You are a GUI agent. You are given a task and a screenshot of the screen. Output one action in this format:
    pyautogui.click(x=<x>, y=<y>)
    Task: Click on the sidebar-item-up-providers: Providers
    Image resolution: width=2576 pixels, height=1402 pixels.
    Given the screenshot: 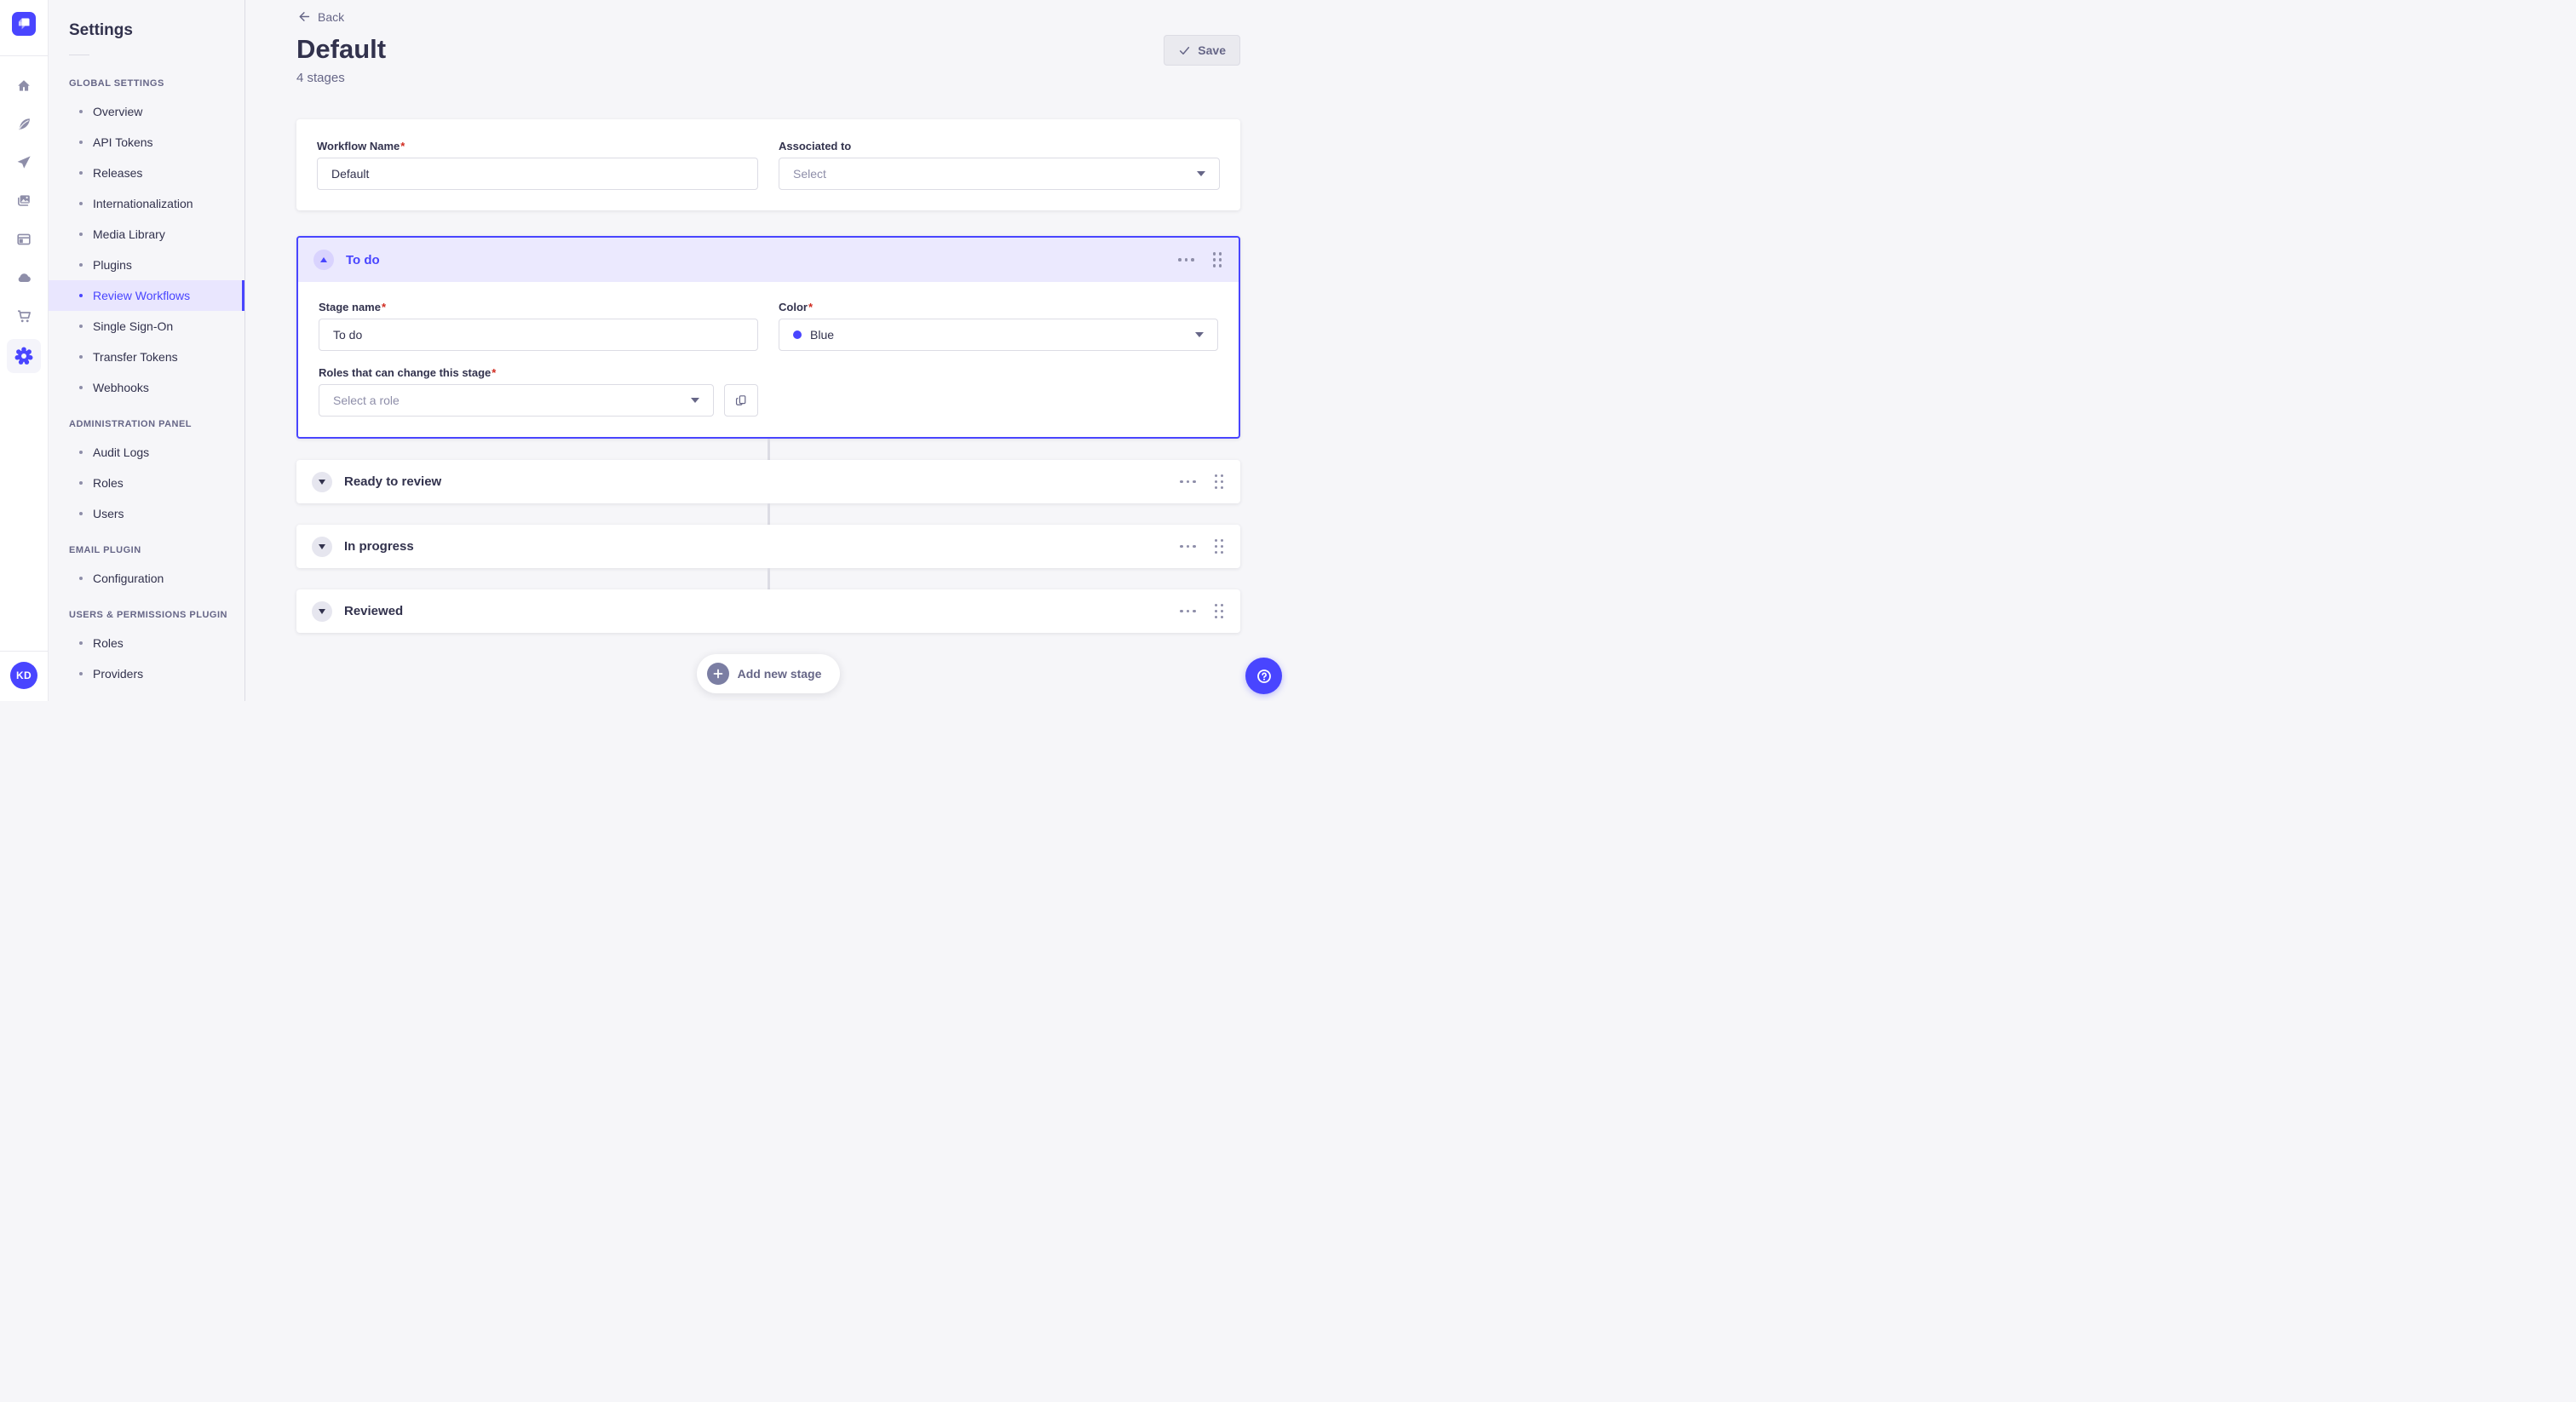 What is the action you would take?
    pyautogui.click(x=147, y=673)
    